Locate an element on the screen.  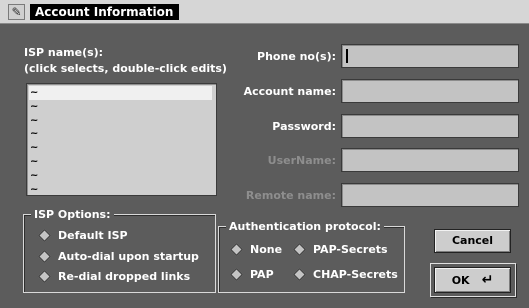
remote-name-field is located at coordinates (430, 195).